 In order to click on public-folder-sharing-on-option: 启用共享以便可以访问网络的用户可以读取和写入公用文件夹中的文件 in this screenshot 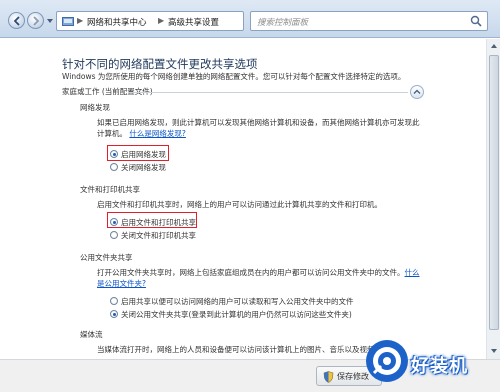, I will do `click(232, 301)`.